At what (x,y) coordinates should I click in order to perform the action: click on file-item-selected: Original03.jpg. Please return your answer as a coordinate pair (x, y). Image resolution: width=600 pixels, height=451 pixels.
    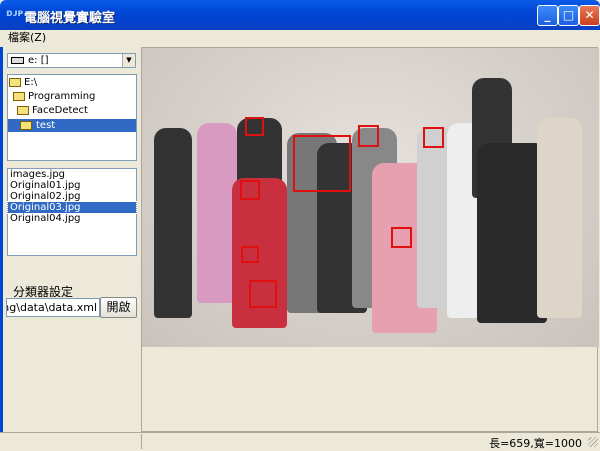
    Looking at the image, I should click on (72, 207).